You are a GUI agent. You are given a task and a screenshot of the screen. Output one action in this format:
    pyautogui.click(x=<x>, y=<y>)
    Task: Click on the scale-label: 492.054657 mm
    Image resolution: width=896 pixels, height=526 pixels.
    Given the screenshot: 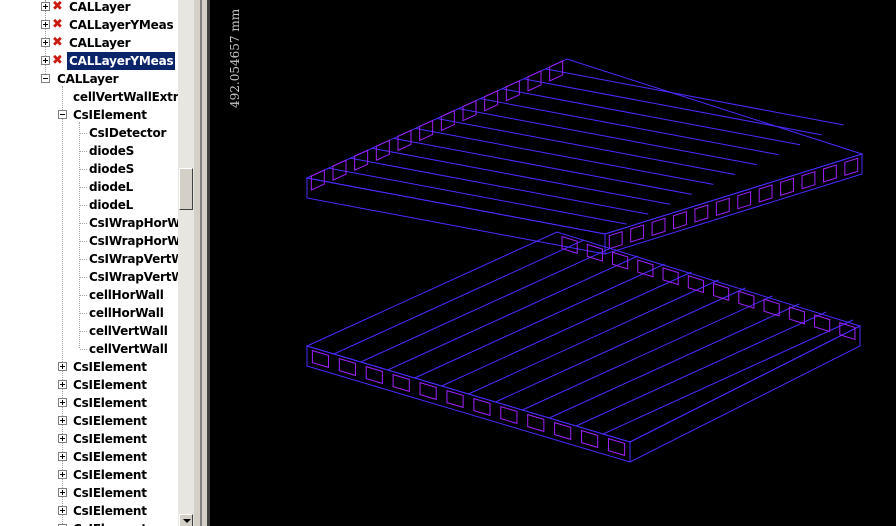 What is the action you would take?
    pyautogui.click(x=227, y=56)
    